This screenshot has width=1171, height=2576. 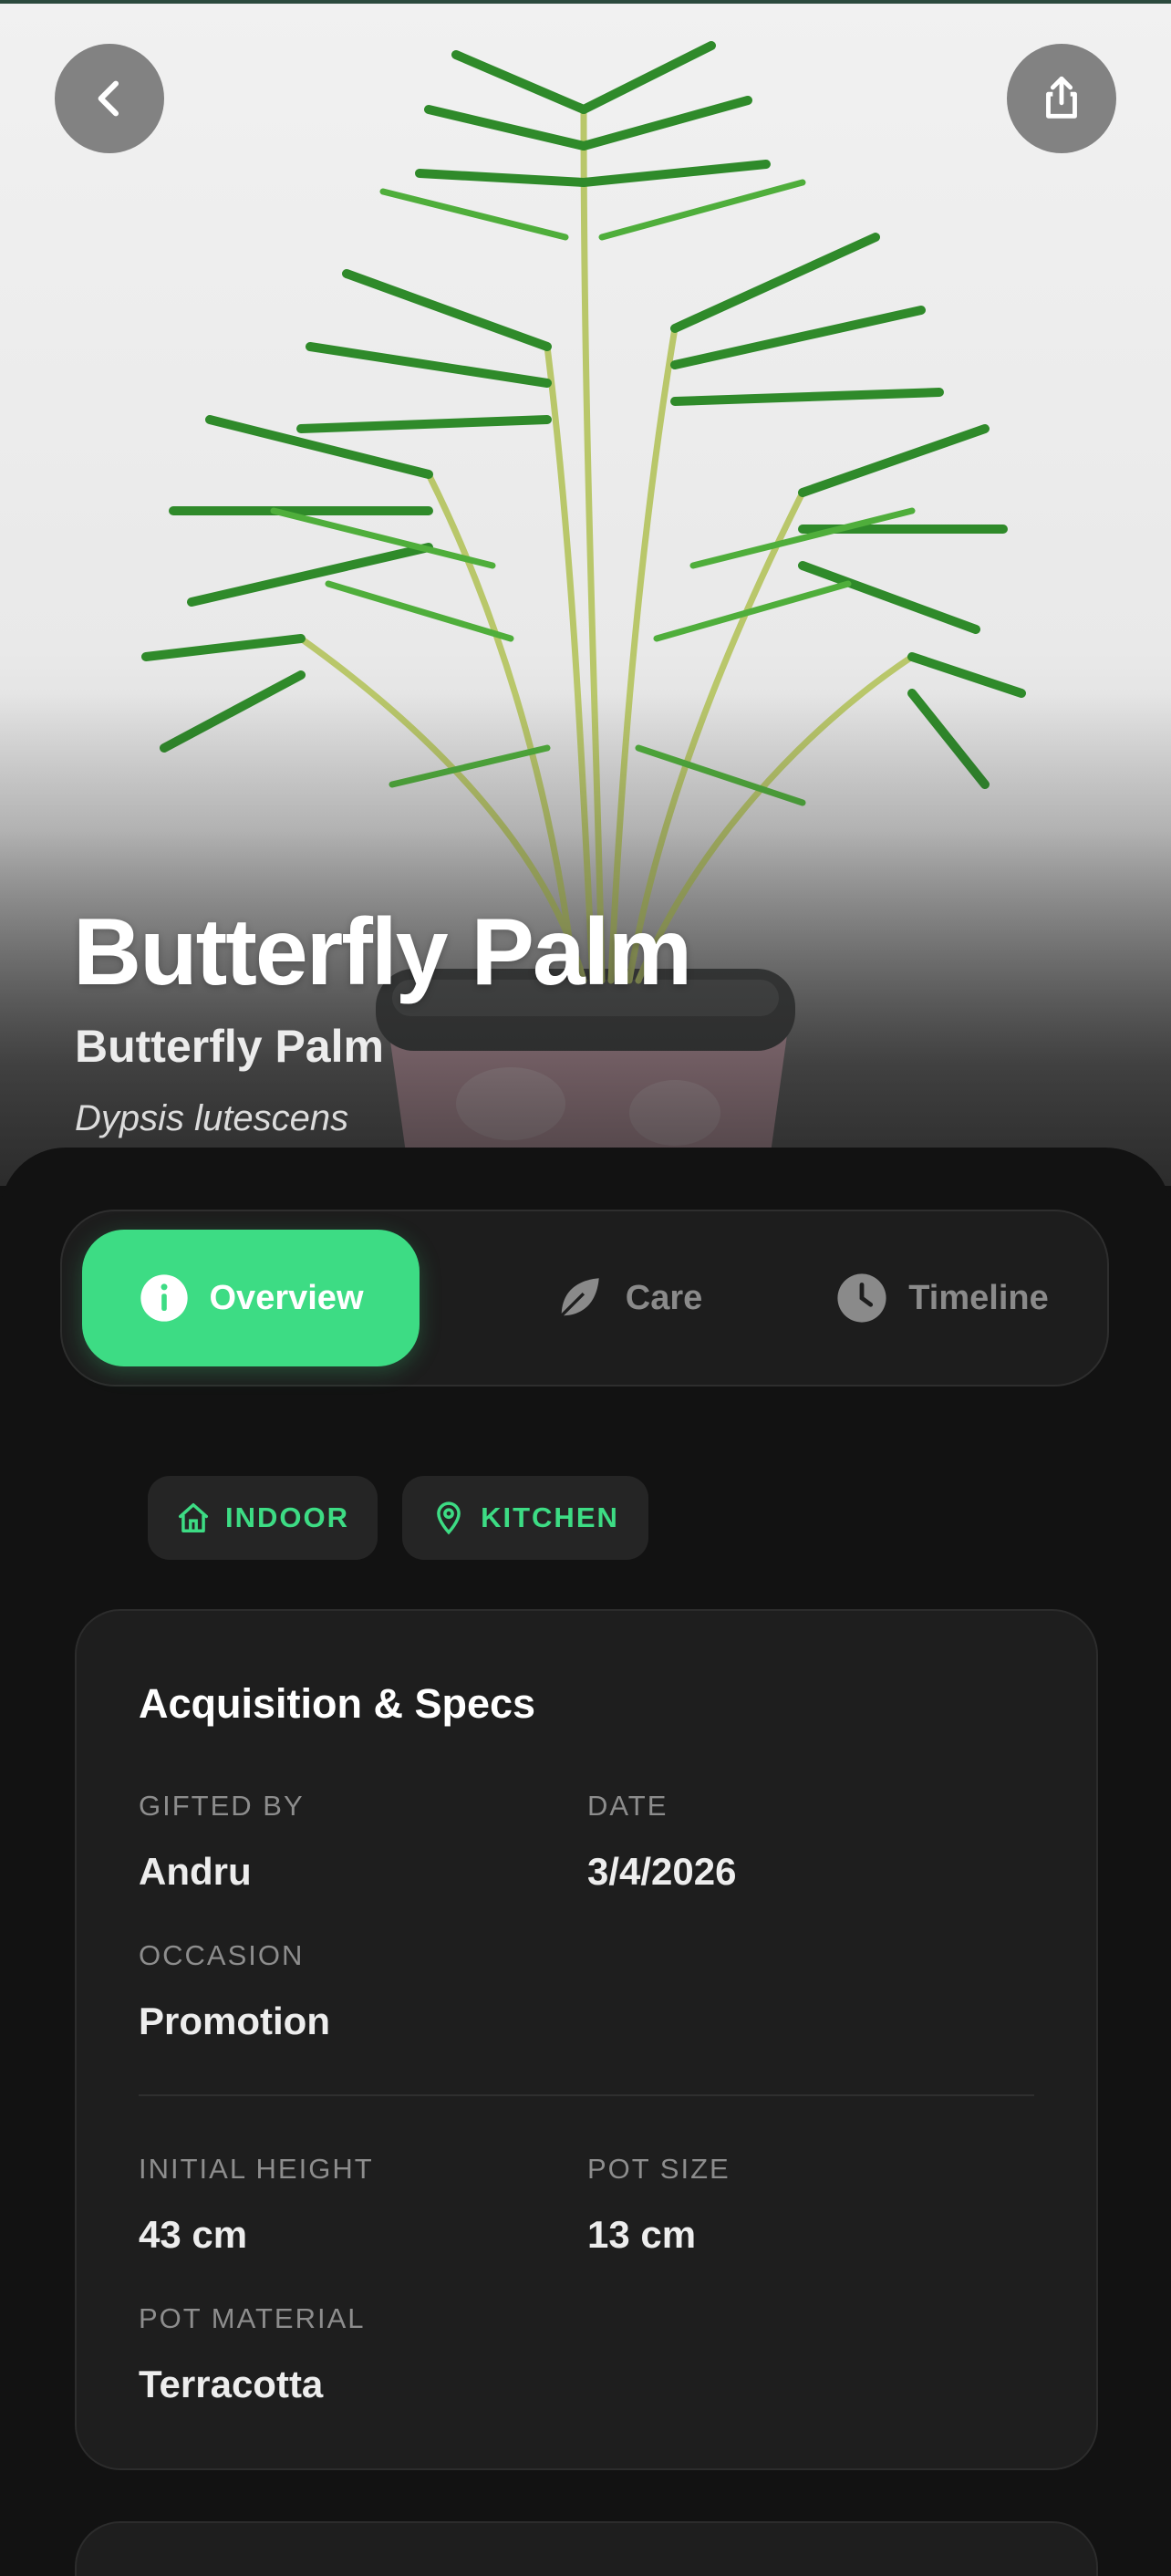 What do you see at coordinates (662, 1871) in the screenshot?
I see `date-value: 3/4/2026` at bounding box center [662, 1871].